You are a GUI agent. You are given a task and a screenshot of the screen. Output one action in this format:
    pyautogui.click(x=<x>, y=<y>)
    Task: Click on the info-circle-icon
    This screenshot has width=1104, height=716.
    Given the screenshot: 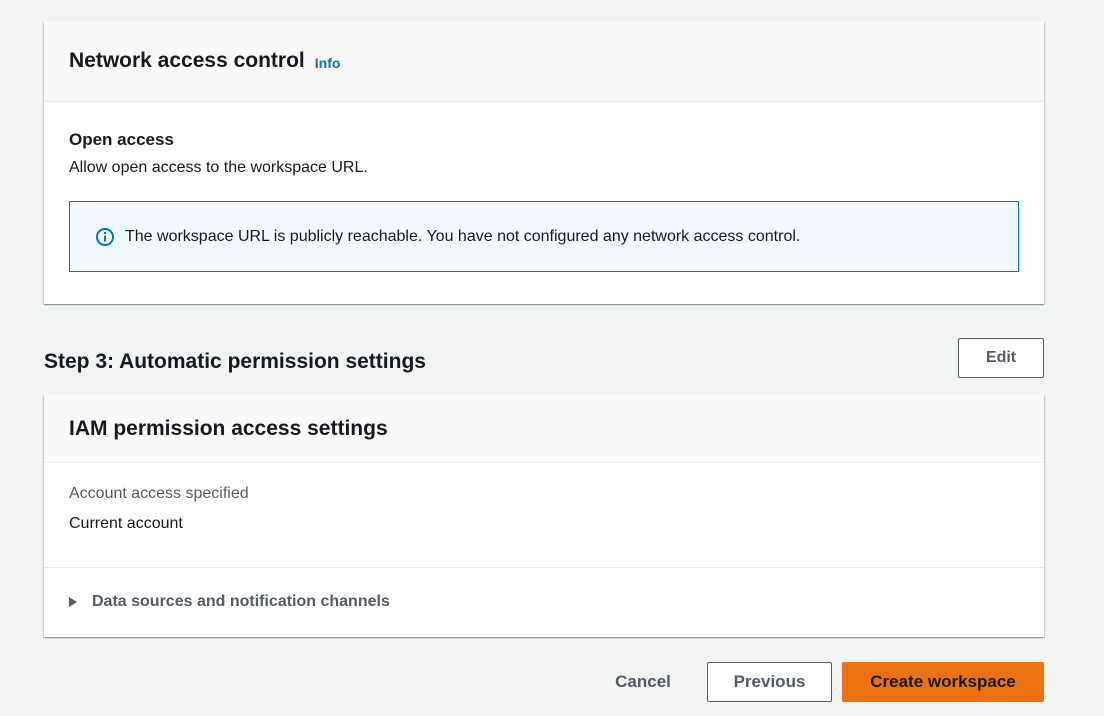 What is the action you would take?
    pyautogui.click(x=105, y=237)
    